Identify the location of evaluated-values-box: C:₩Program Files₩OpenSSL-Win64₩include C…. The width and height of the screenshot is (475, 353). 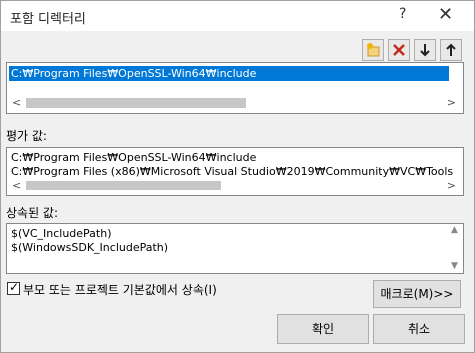
(235, 171).